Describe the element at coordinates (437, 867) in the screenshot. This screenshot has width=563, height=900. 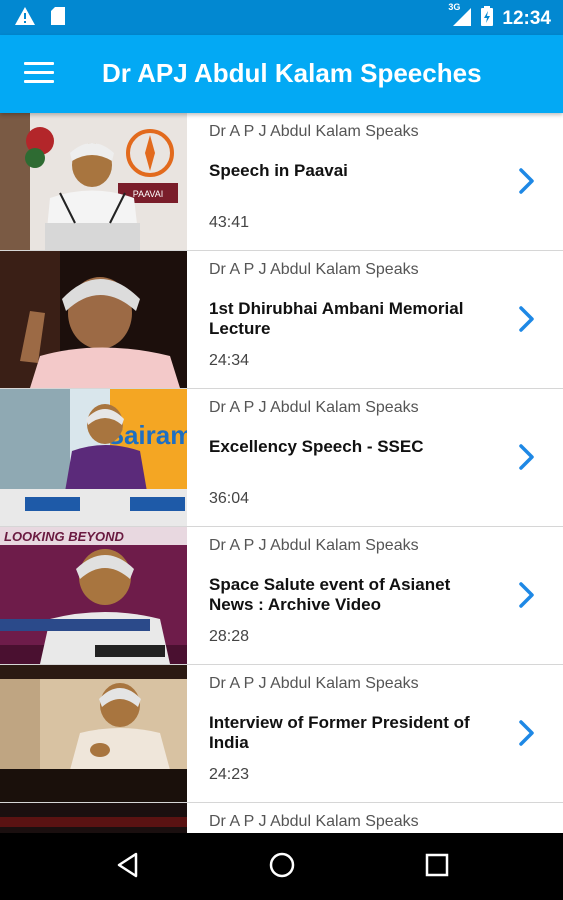
I see `recents-icon` at that location.